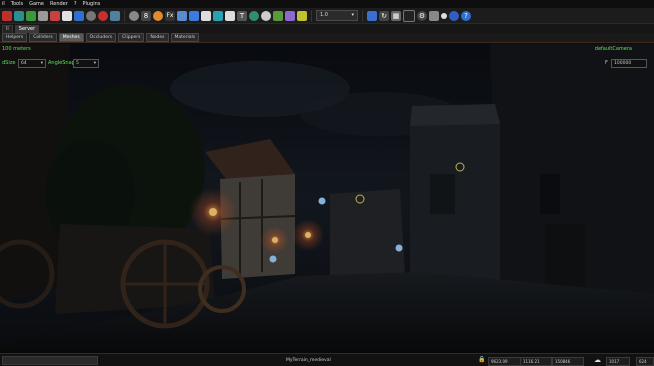 The height and width of the screenshot is (366, 654). What do you see at coordinates (134, 15) in the screenshot?
I see `material-ball-icon` at bounding box center [134, 15].